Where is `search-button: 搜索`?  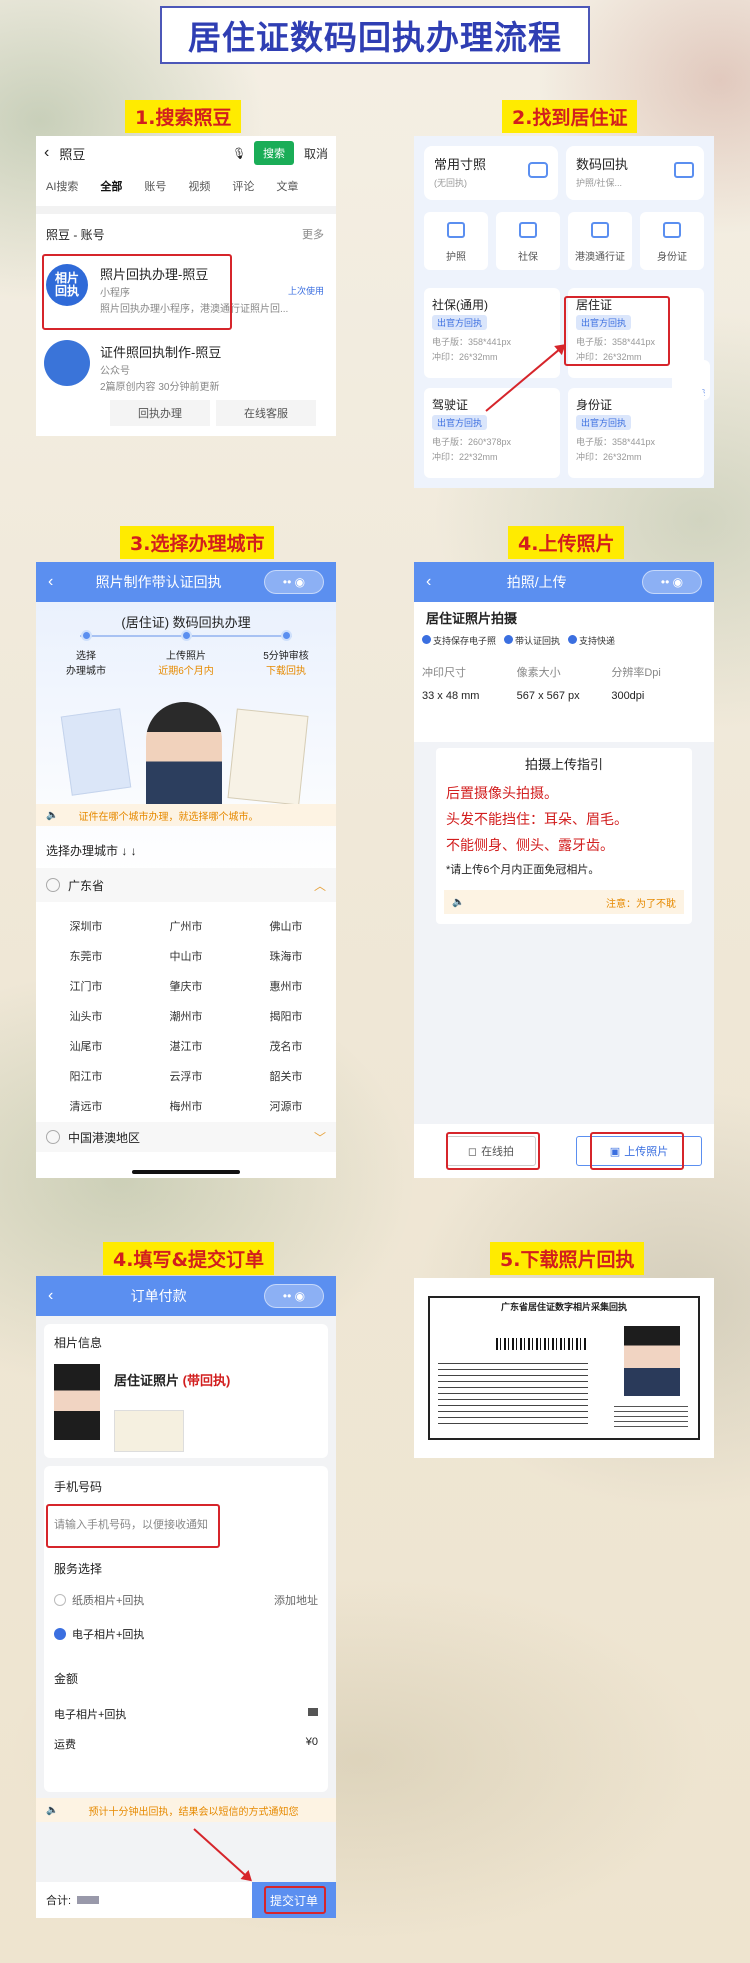 search-button: 搜索 is located at coordinates (273, 153).